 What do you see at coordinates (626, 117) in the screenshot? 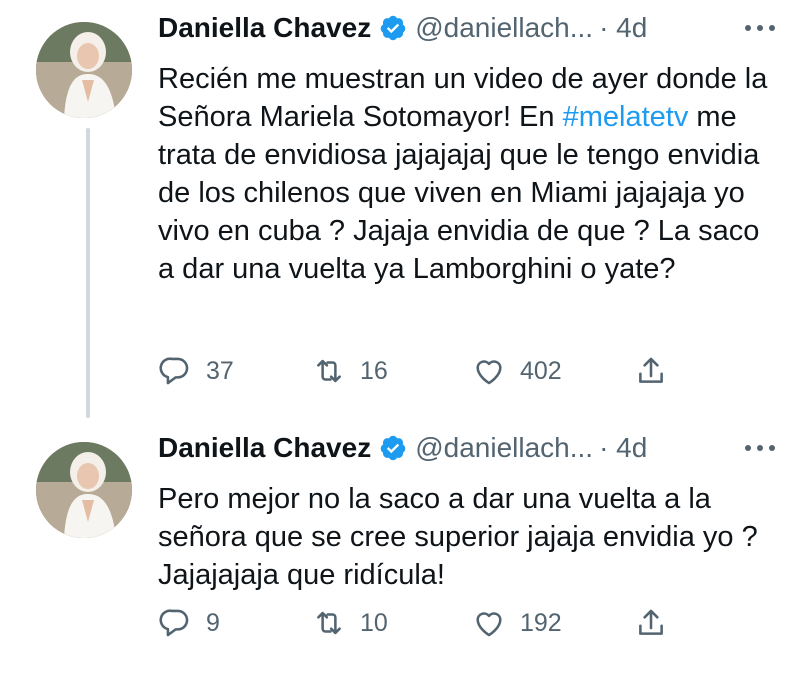
I see `hashtag-link: #melatetv` at bounding box center [626, 117].